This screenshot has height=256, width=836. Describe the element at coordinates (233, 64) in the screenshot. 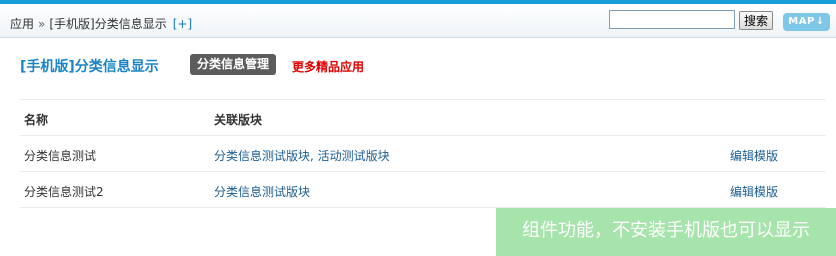

I see `manage-category-info-button: 分类信息管理` at that location.